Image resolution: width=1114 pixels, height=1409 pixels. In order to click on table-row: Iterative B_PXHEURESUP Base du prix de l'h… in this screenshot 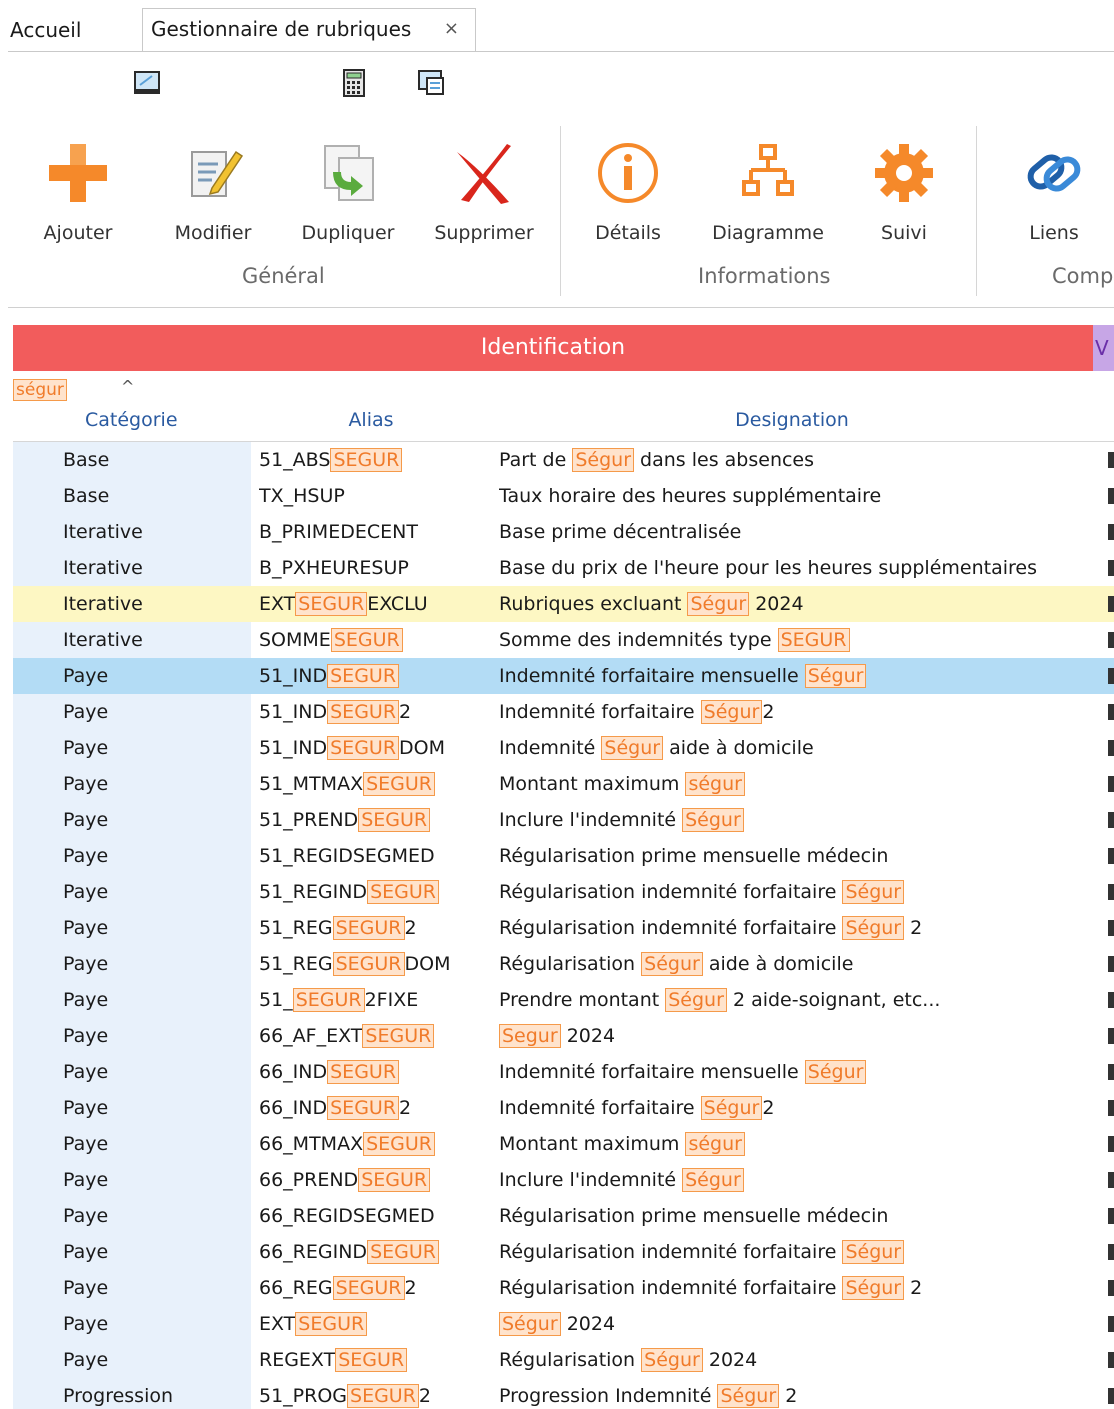, I will do `click(563, 568)`.